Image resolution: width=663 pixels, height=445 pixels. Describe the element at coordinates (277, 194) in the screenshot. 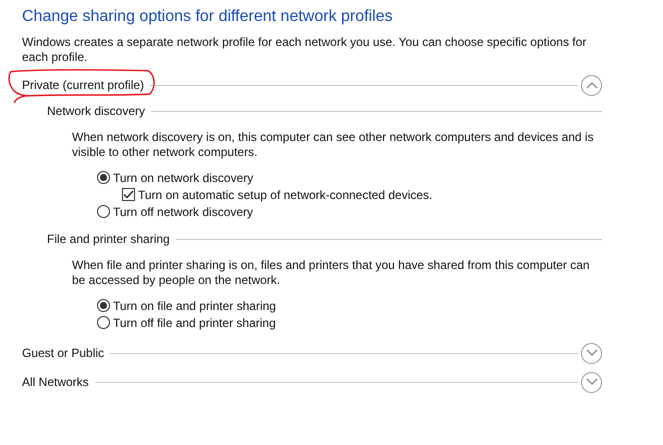

I see `checkbox-option: Turn on automatic setup of network-connected devices.` at that location.